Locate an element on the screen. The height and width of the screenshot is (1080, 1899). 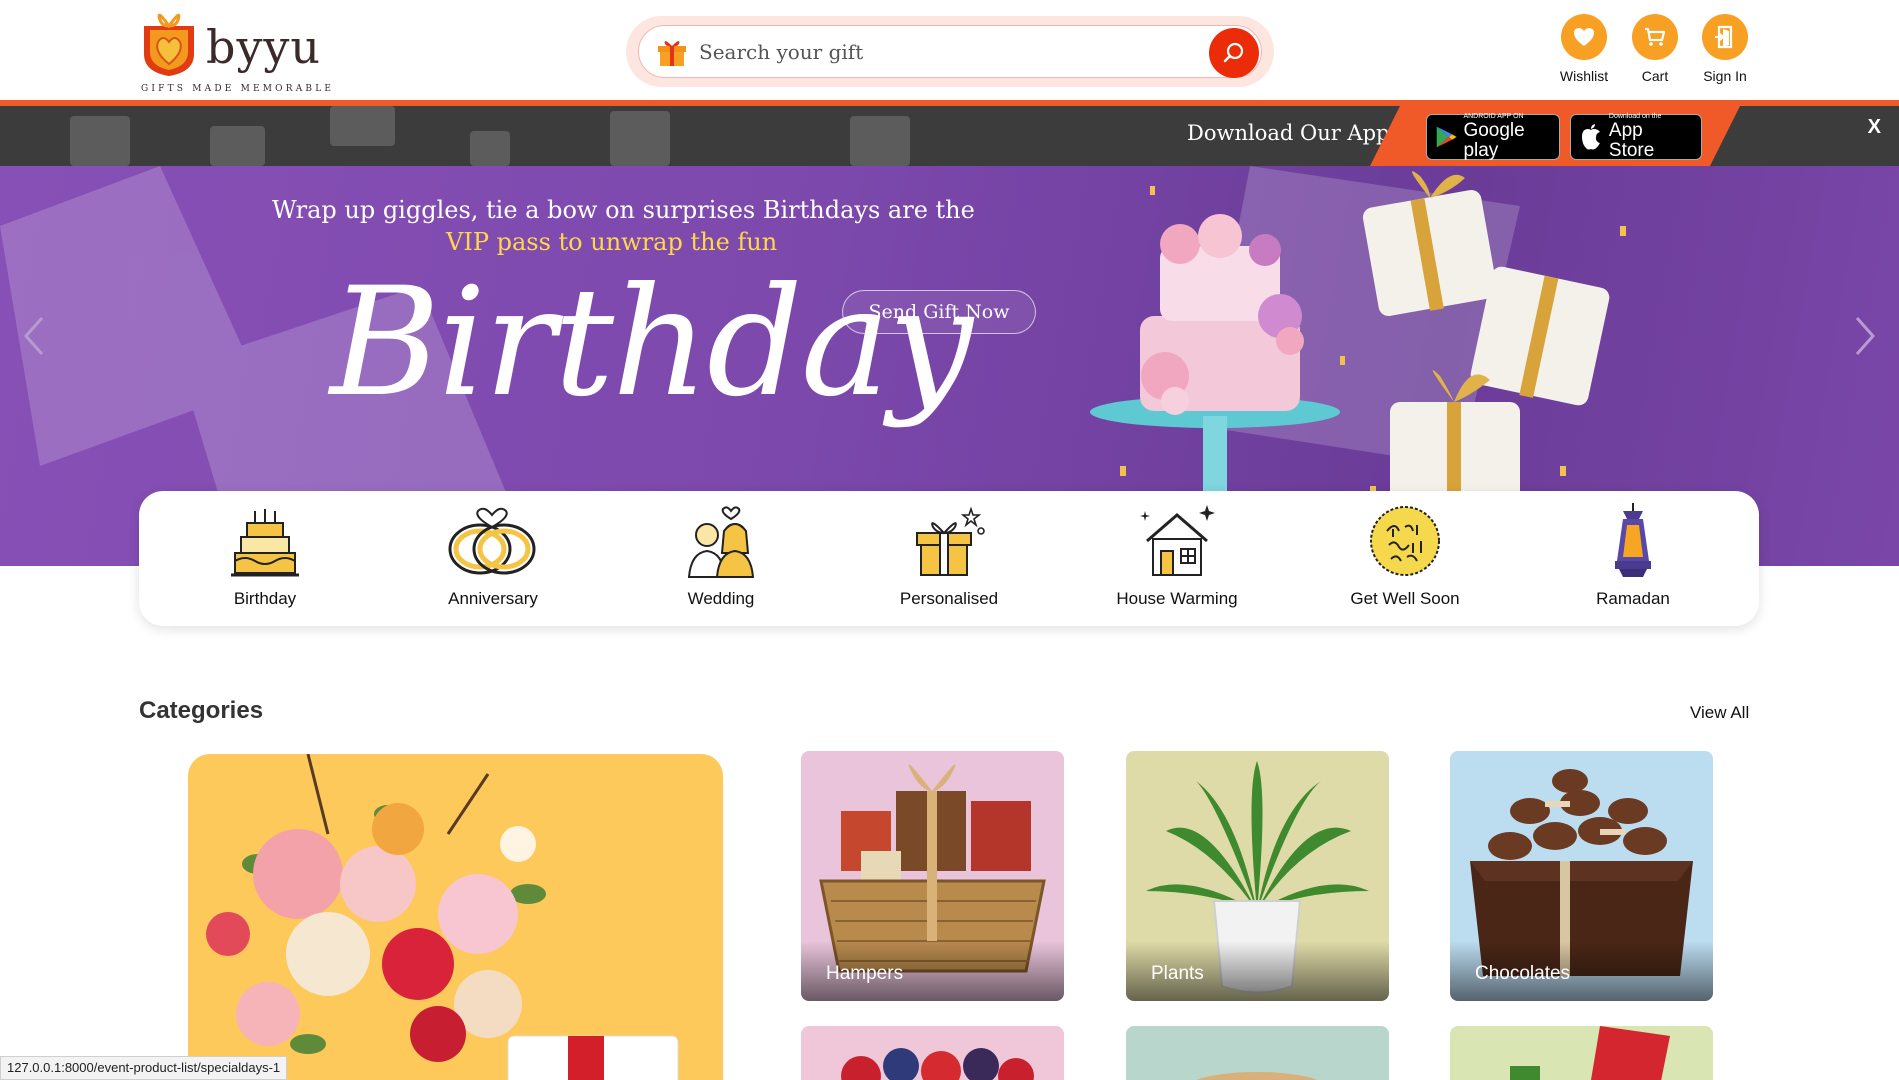
category-label: Hampers is located at coordinates (865, 973).